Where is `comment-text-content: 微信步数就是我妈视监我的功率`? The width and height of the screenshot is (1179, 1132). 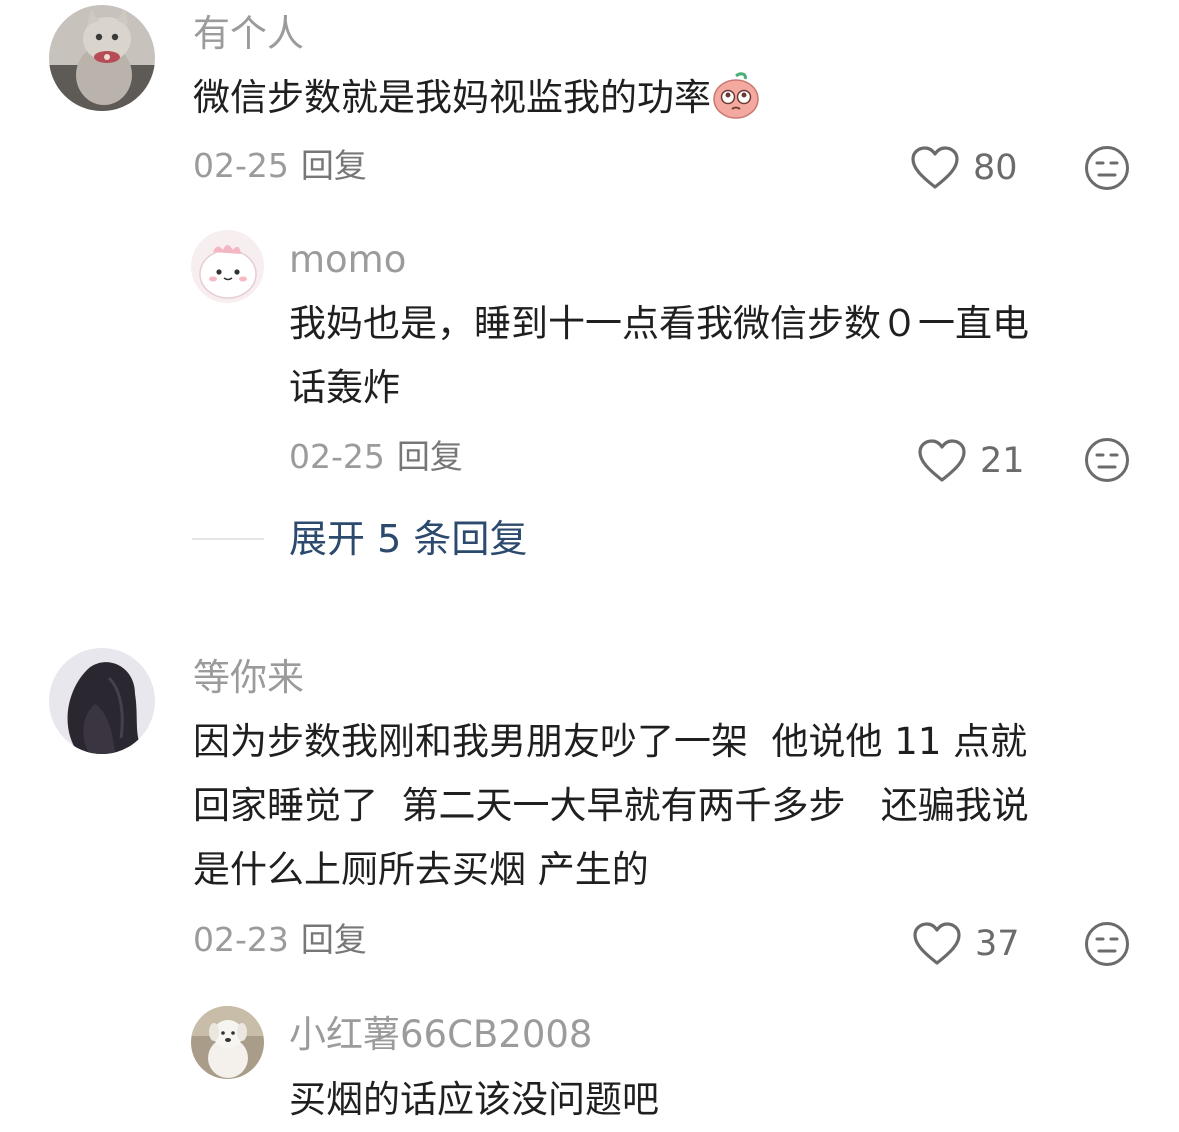 comment-text-content: 微信步数就是我妈视监我的功率 is located at coordinates (452, 97).